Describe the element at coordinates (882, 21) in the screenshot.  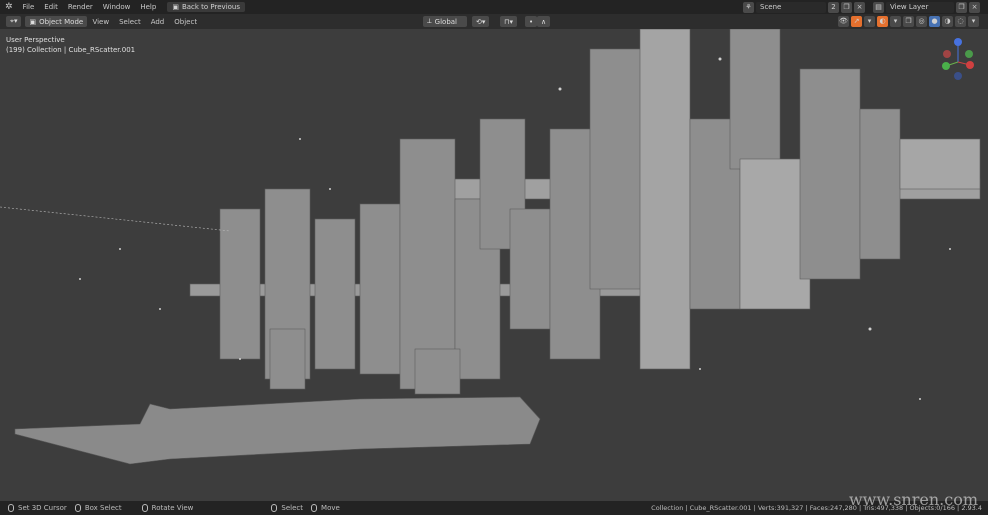
I see `overlay-toggle-icon: ◐` at that location.